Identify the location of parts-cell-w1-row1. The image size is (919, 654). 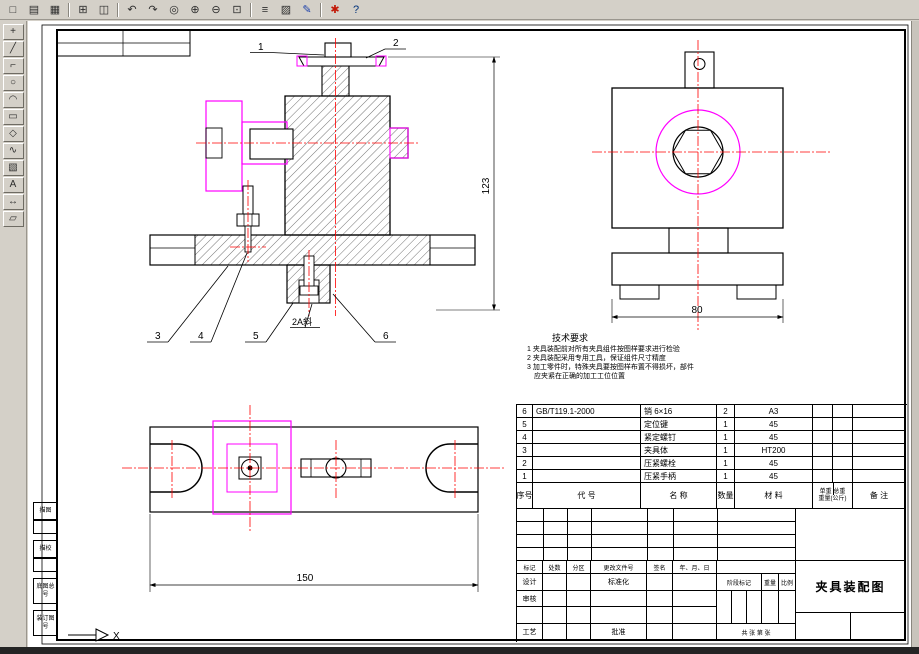
(823, 476).